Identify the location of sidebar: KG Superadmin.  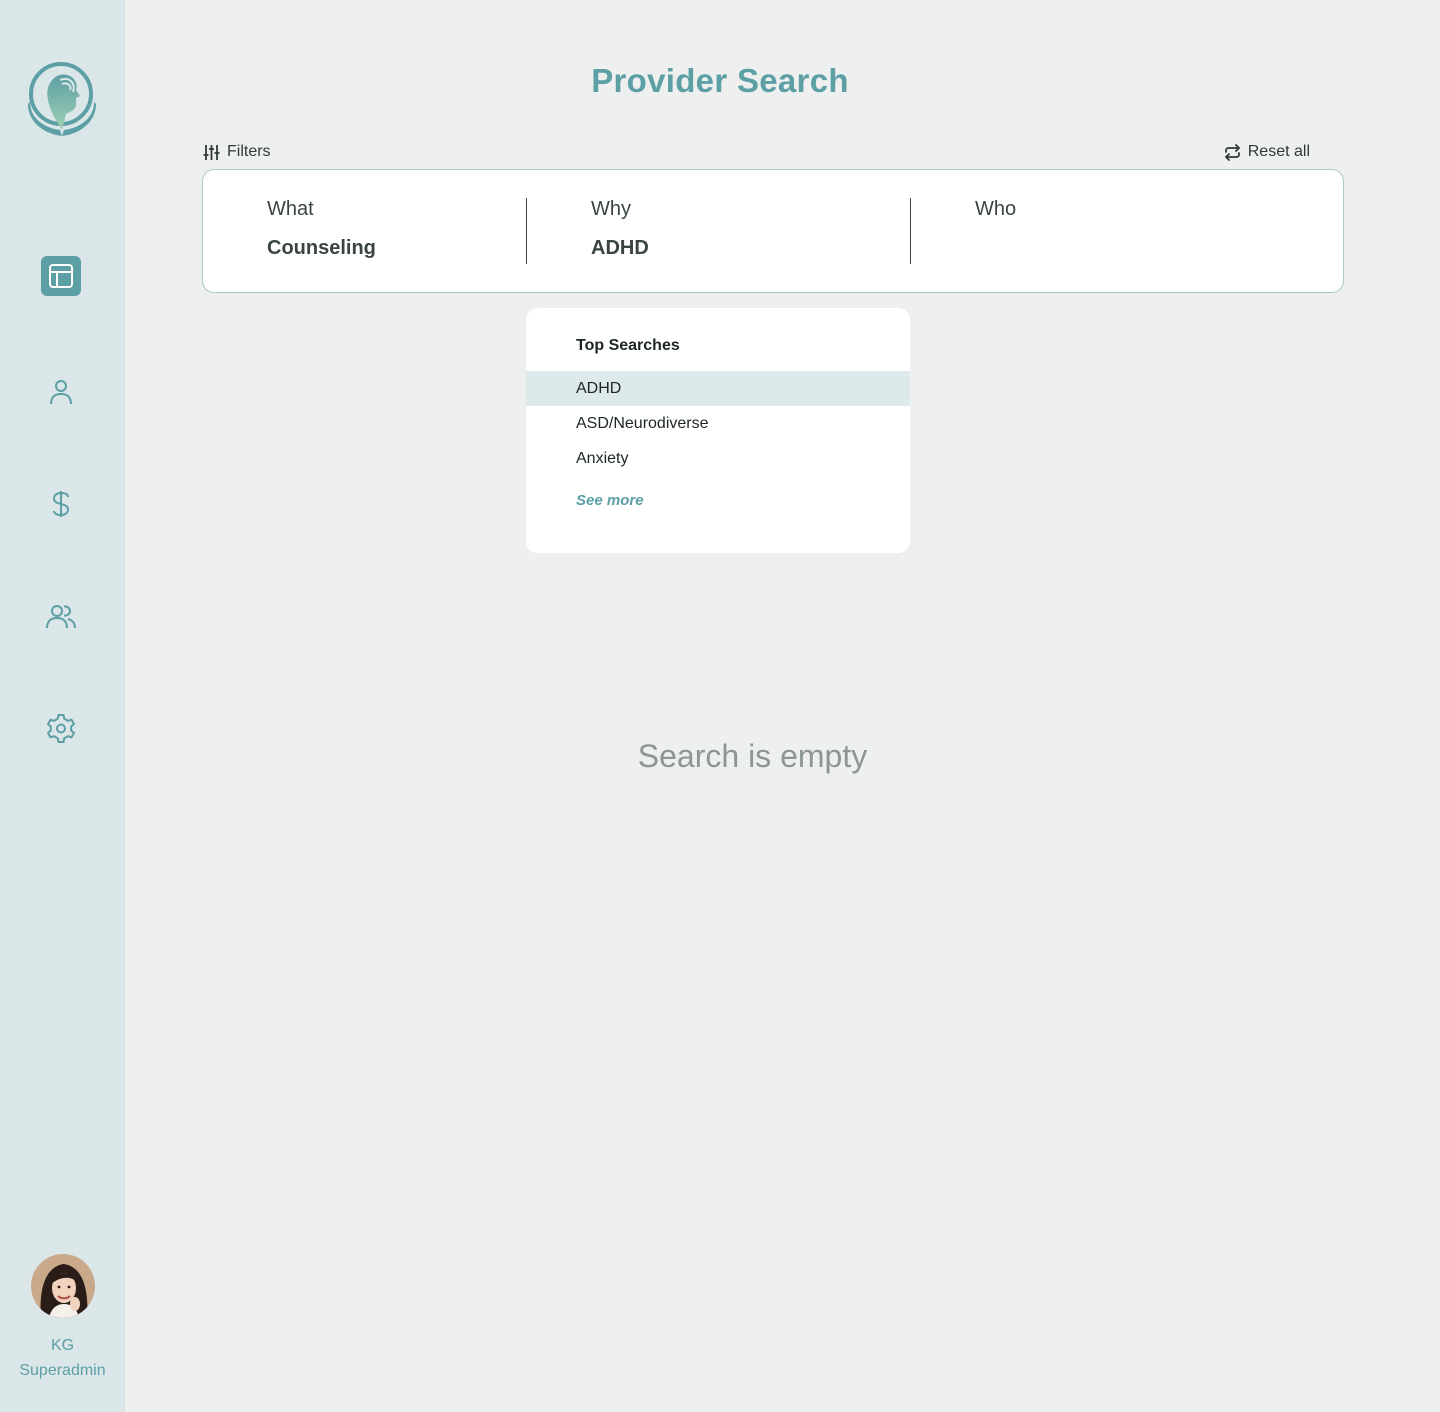
(62, 706).